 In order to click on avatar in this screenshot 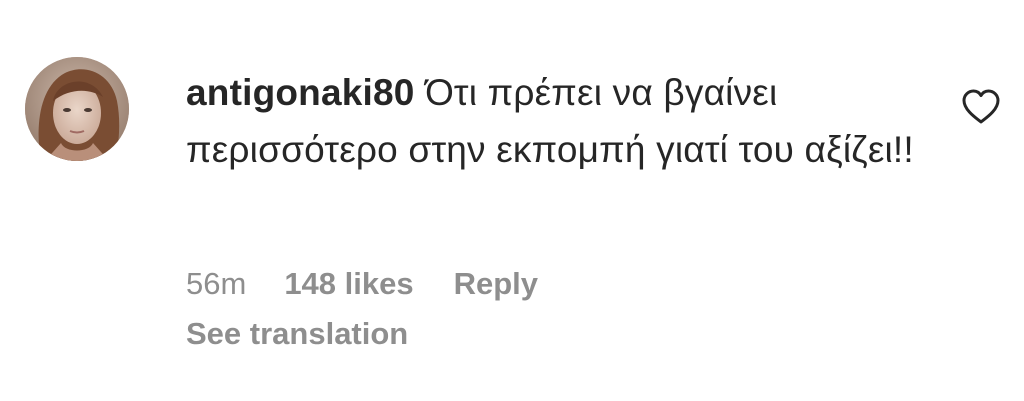, I will do `click(77, 109)`.